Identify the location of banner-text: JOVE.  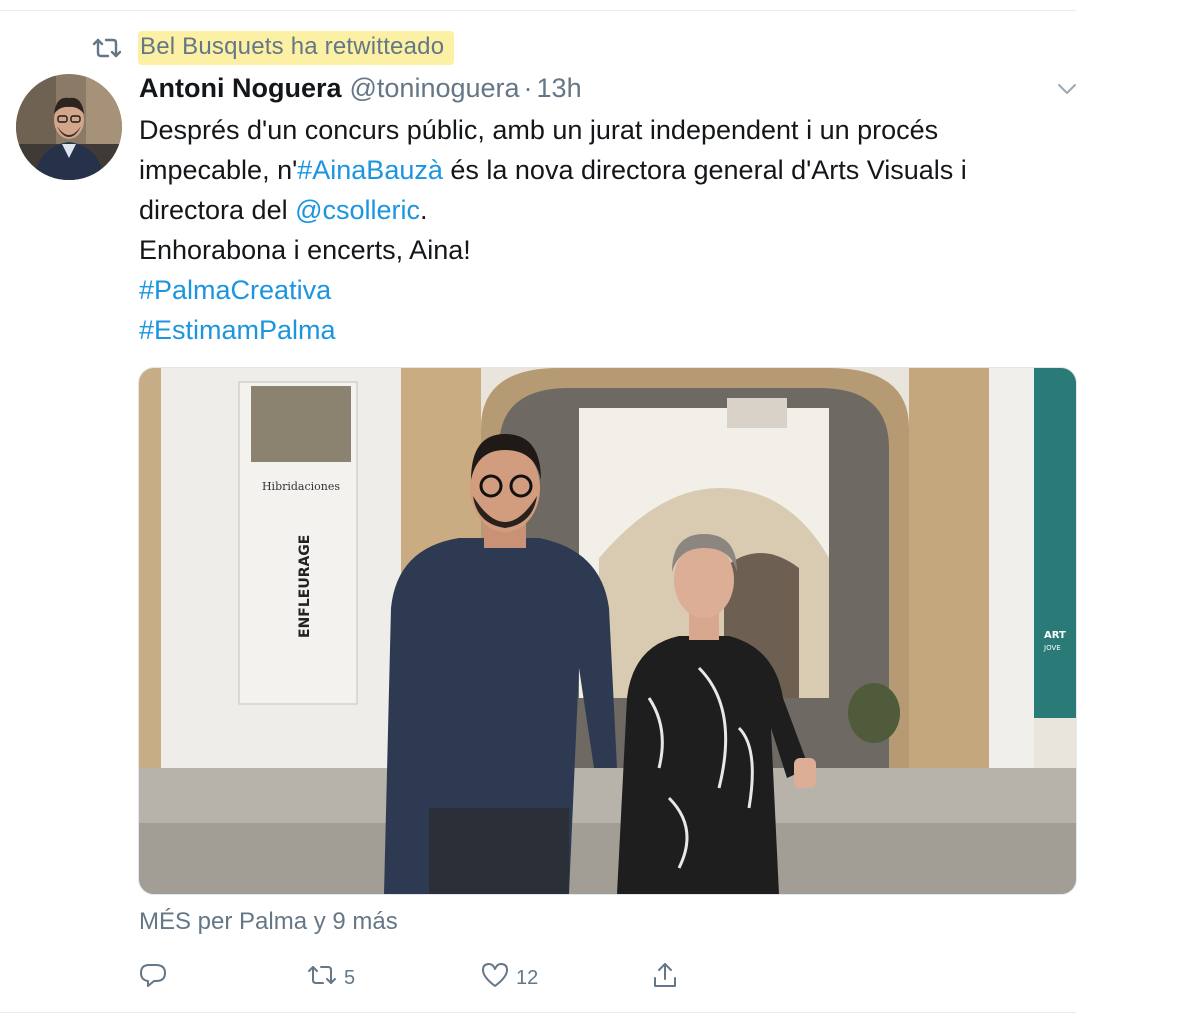
(1052, 648).